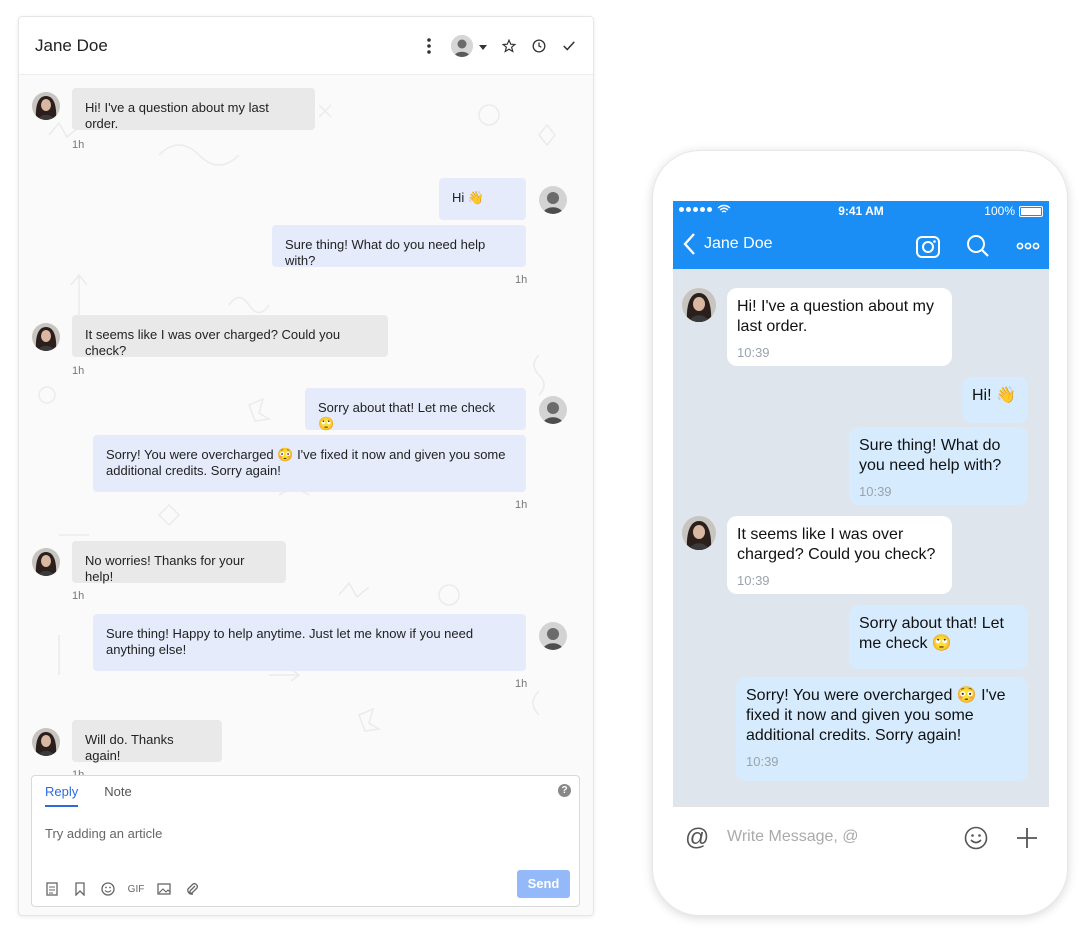 Image resolution: width=1088 pixels, height=938 pixels. What do you see at coordinates (147, 741) in the screenshot?
I see `message-bubble: Will do. Thanks again!` at bounding box center [147, 741].